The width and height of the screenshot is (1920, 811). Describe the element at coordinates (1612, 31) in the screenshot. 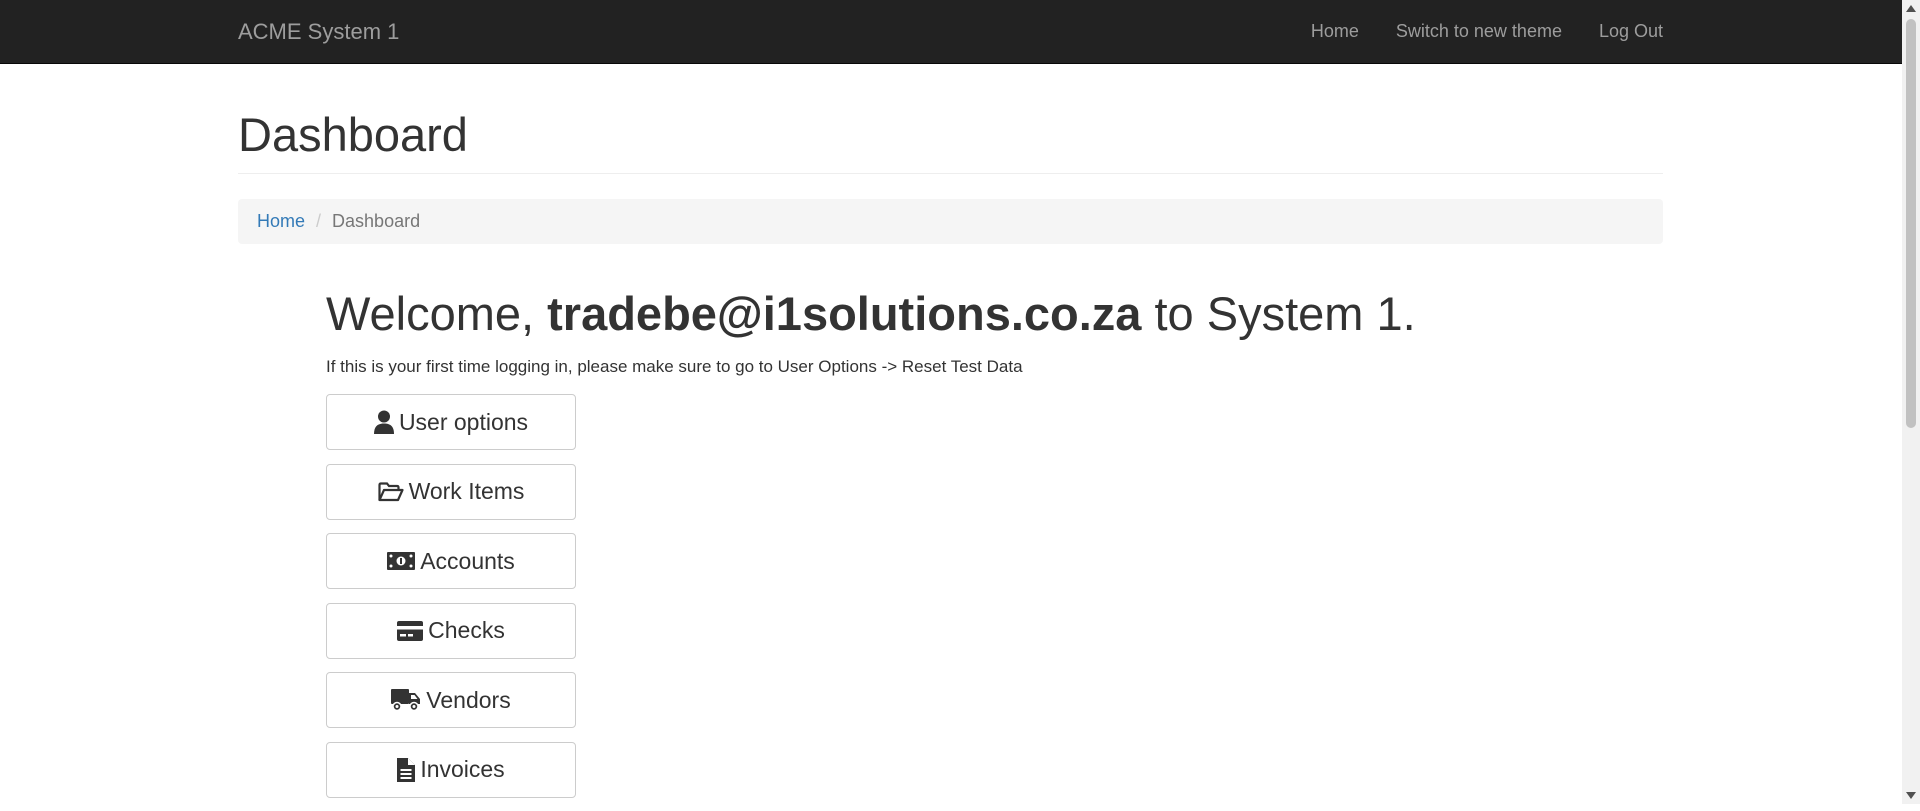

I see `nav-logout-link: Log Out` at that location.